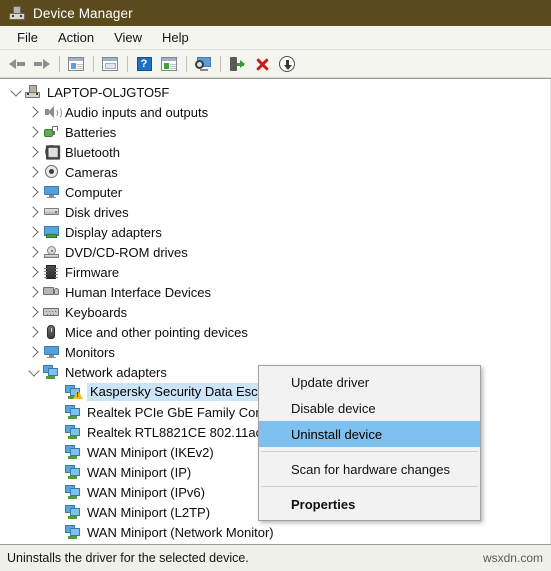 The height and width of the screenshot is (571, 551). I want to click on menu-view: View, so click(128, 37).